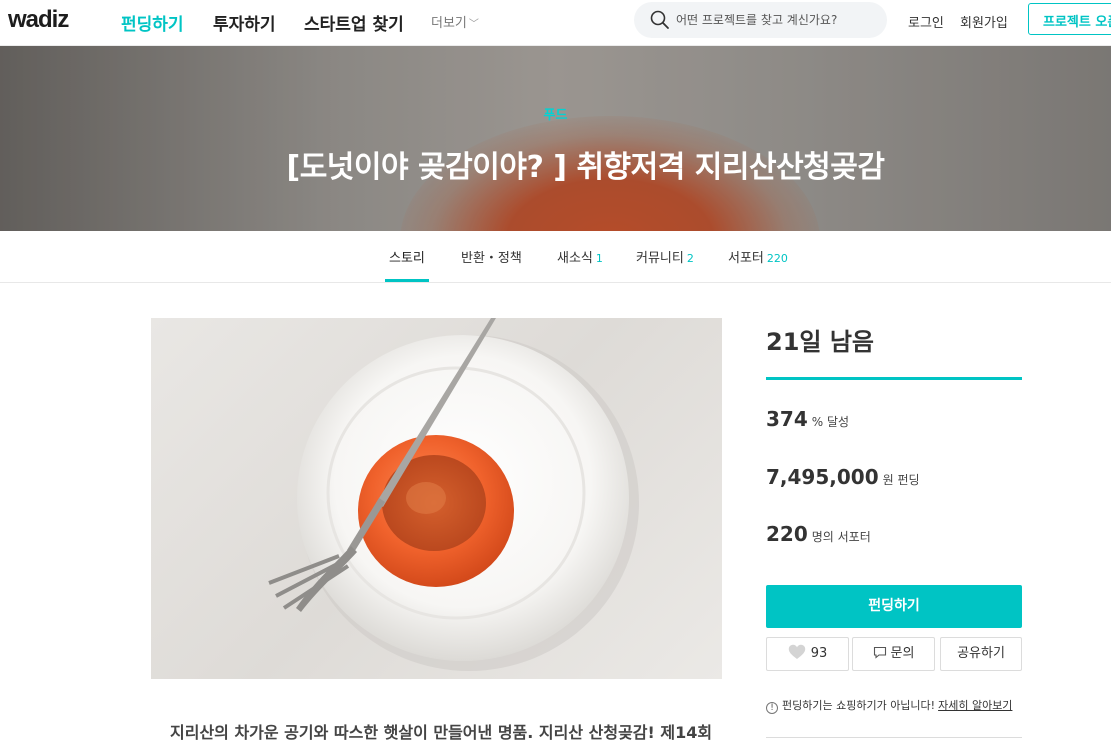 This screenshot has height=743, width=1111. What do you see at coordinates (975, 705) in the screenshot?
I see `learn-more-link: 자세히 알아보기` at bounding box center [975, 705].